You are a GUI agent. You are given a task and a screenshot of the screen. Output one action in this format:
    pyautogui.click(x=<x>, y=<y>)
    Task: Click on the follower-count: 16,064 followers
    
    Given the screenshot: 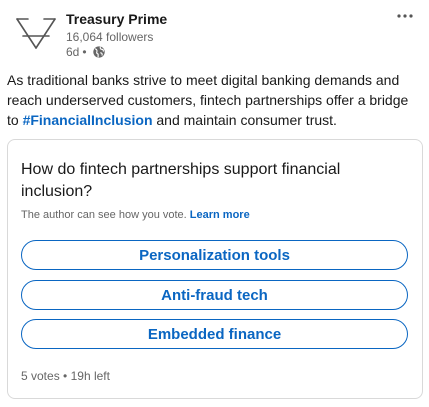 What is the action you would take?
    pyautogui.click(x=110, y=37)
    